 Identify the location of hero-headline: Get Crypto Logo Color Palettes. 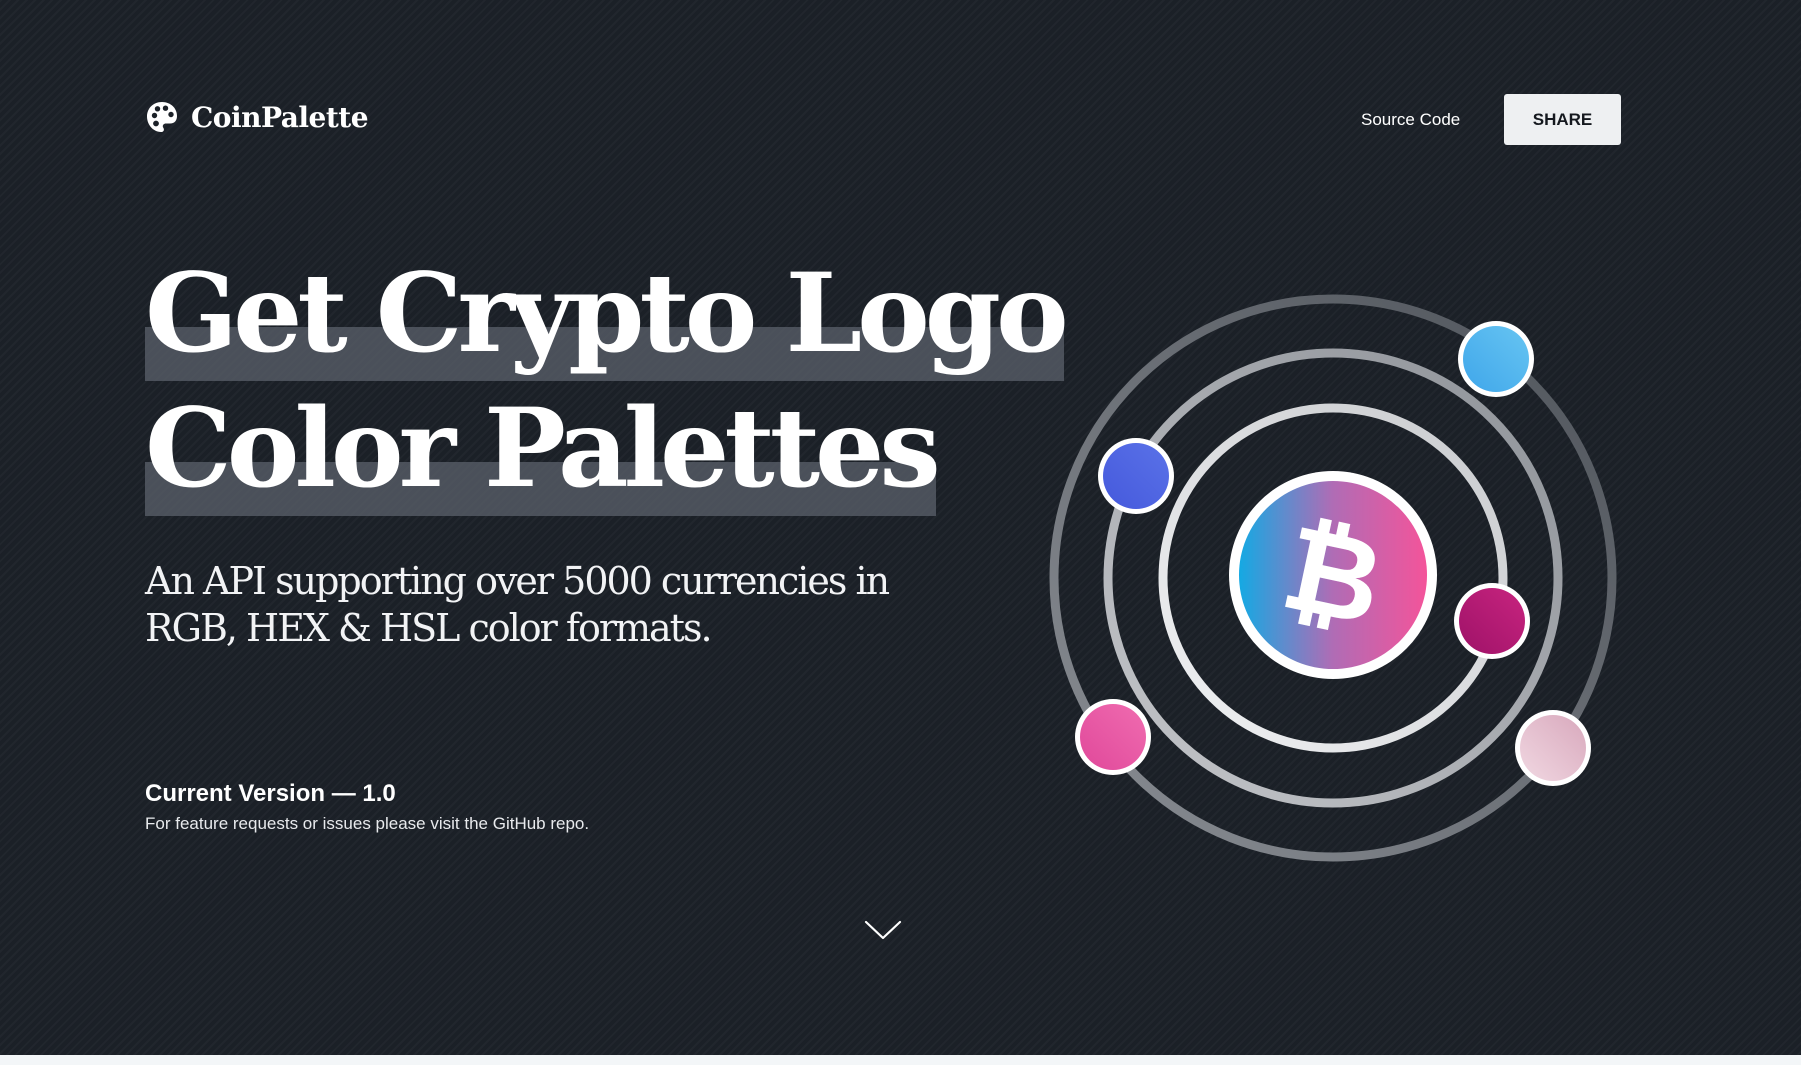
(607, 381).